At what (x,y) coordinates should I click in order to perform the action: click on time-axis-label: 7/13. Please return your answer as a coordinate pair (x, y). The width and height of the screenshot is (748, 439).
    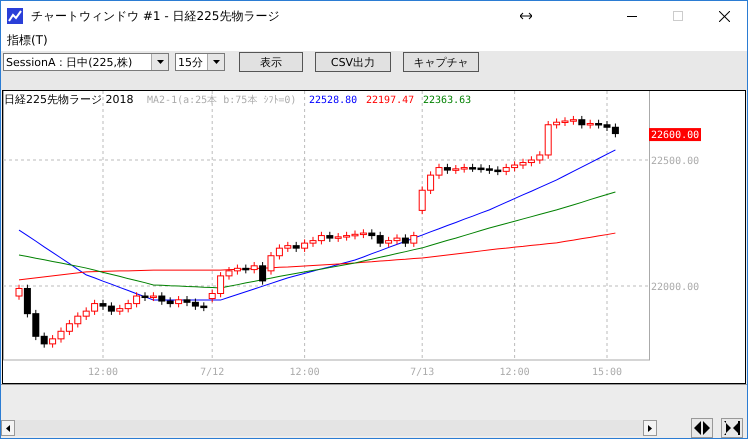
    Looking at the image, I should click on (422, 372).